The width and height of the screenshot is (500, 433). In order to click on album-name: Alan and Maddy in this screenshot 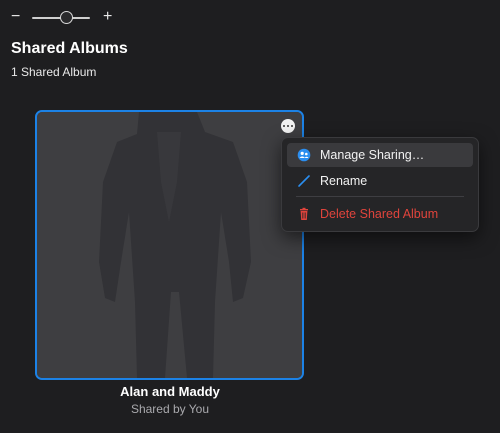, I will do `click(170, 391)`.